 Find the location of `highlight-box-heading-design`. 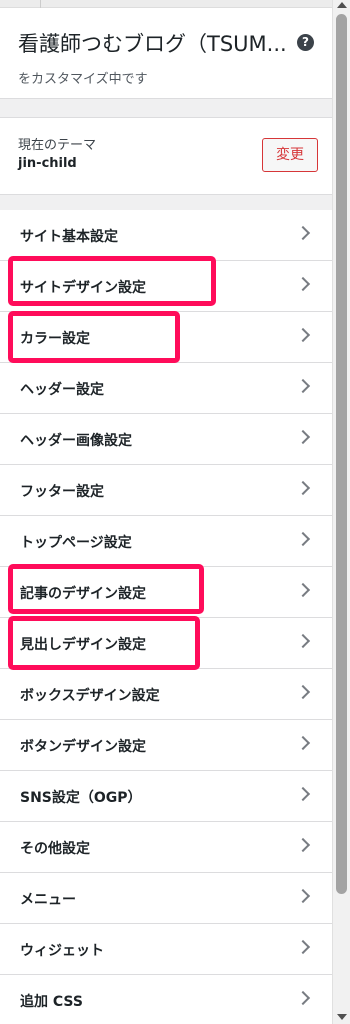

highlight-box-heading-design is located at coordinates (104, 643).